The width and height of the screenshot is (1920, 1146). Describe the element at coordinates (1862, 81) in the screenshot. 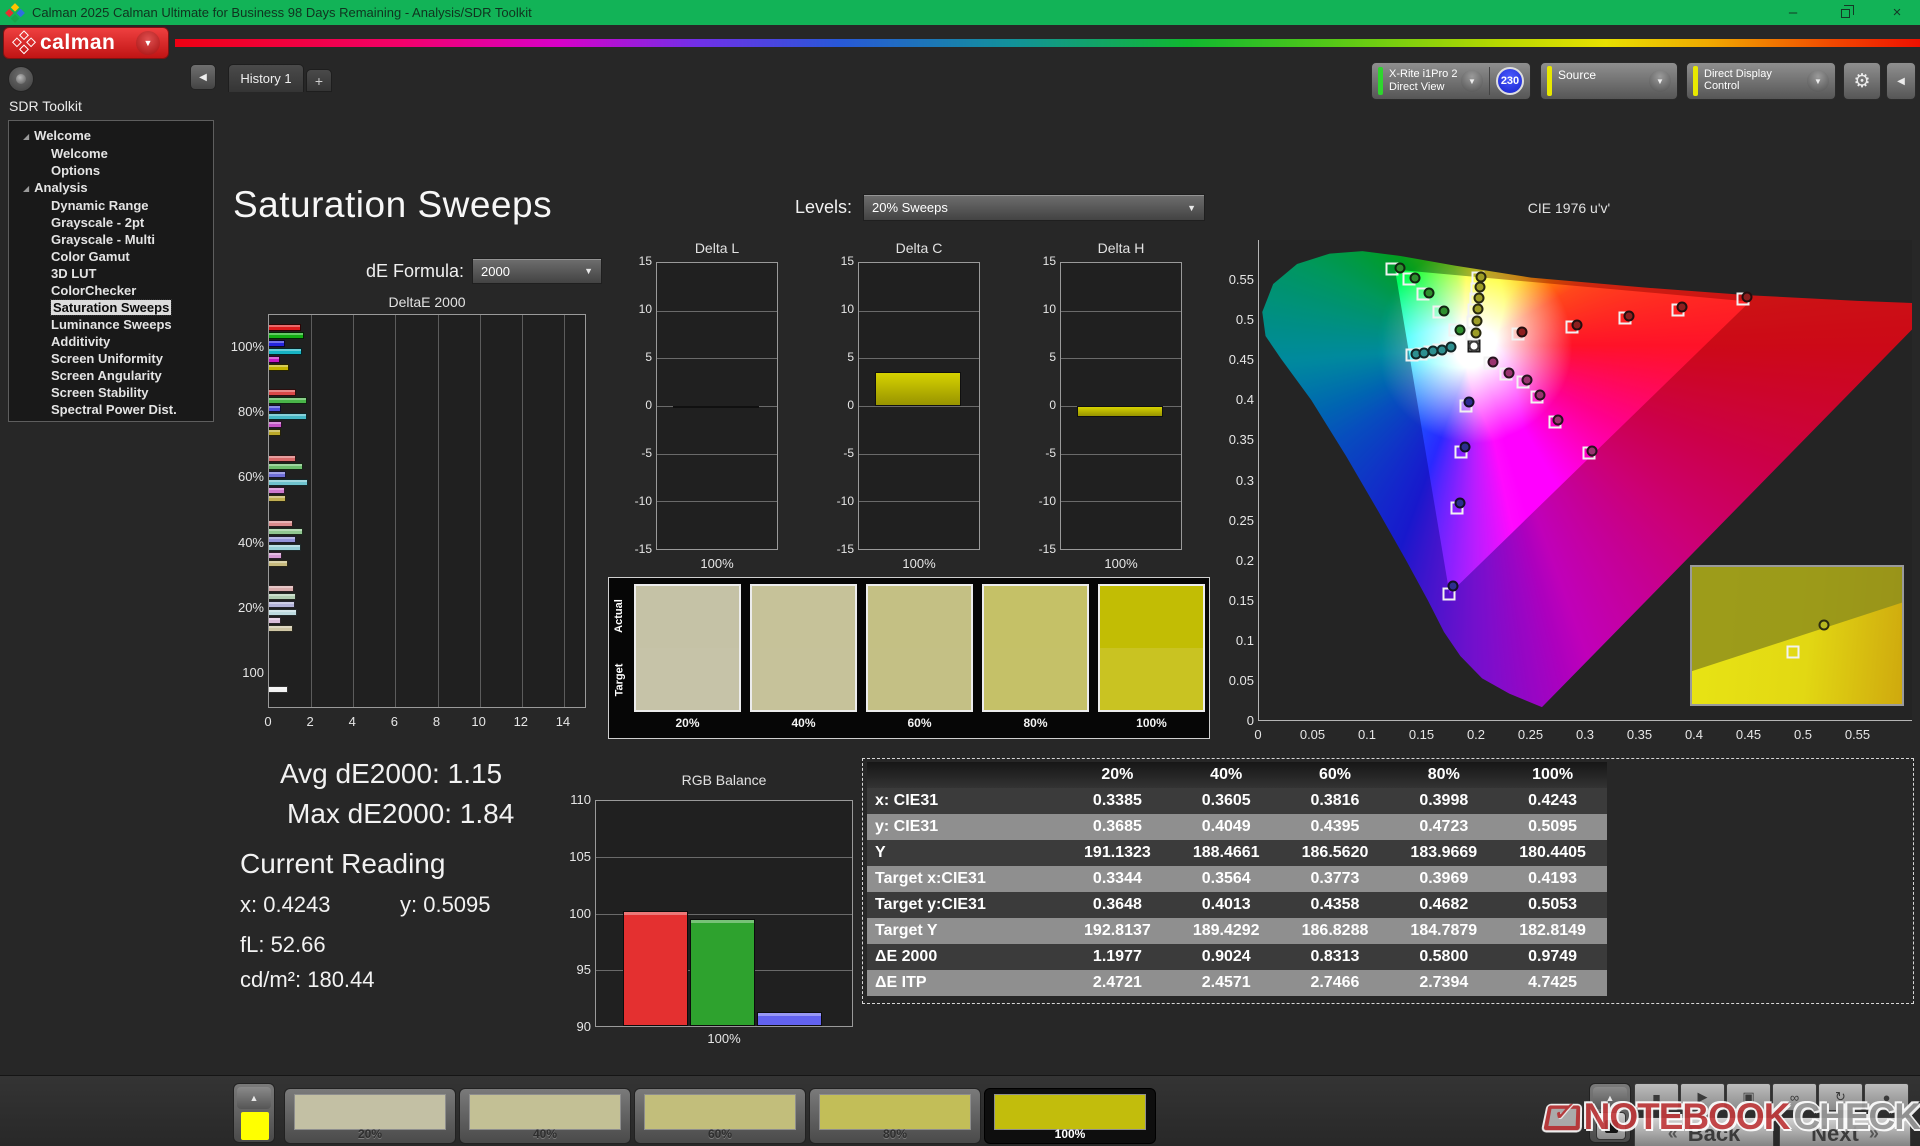

I see `settings-button: ⚙` at that location.